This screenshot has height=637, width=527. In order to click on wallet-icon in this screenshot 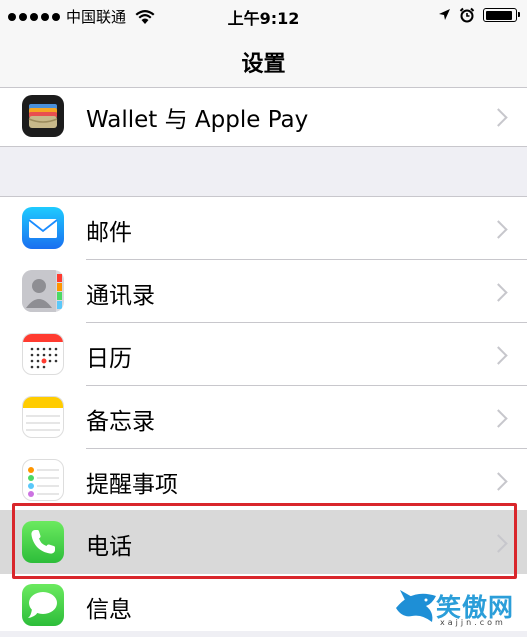, I will do `click(43, 116)`.